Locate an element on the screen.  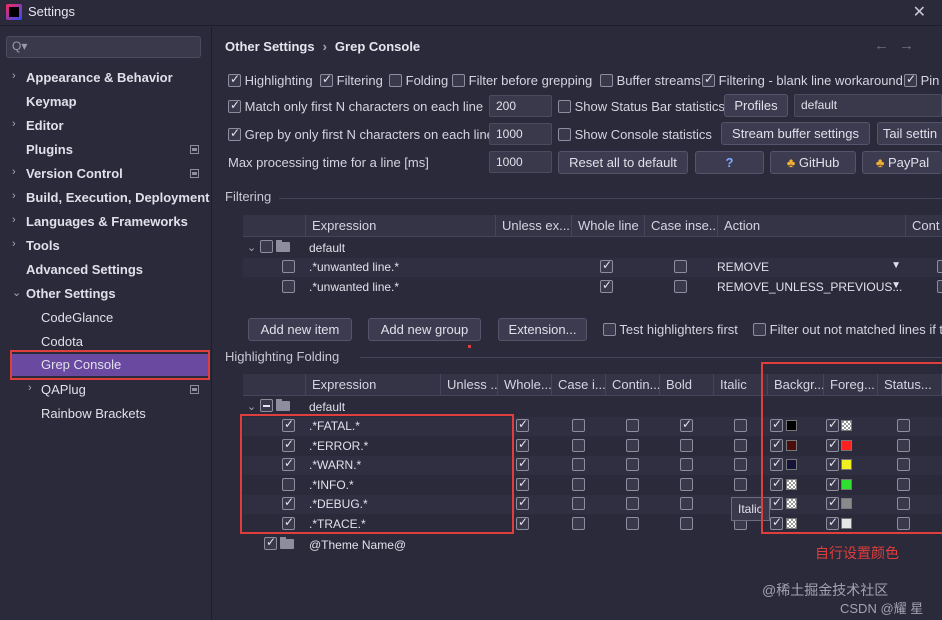
option-show-status-bar: Show Status Bar statistics is located at coordinates (641, 106).